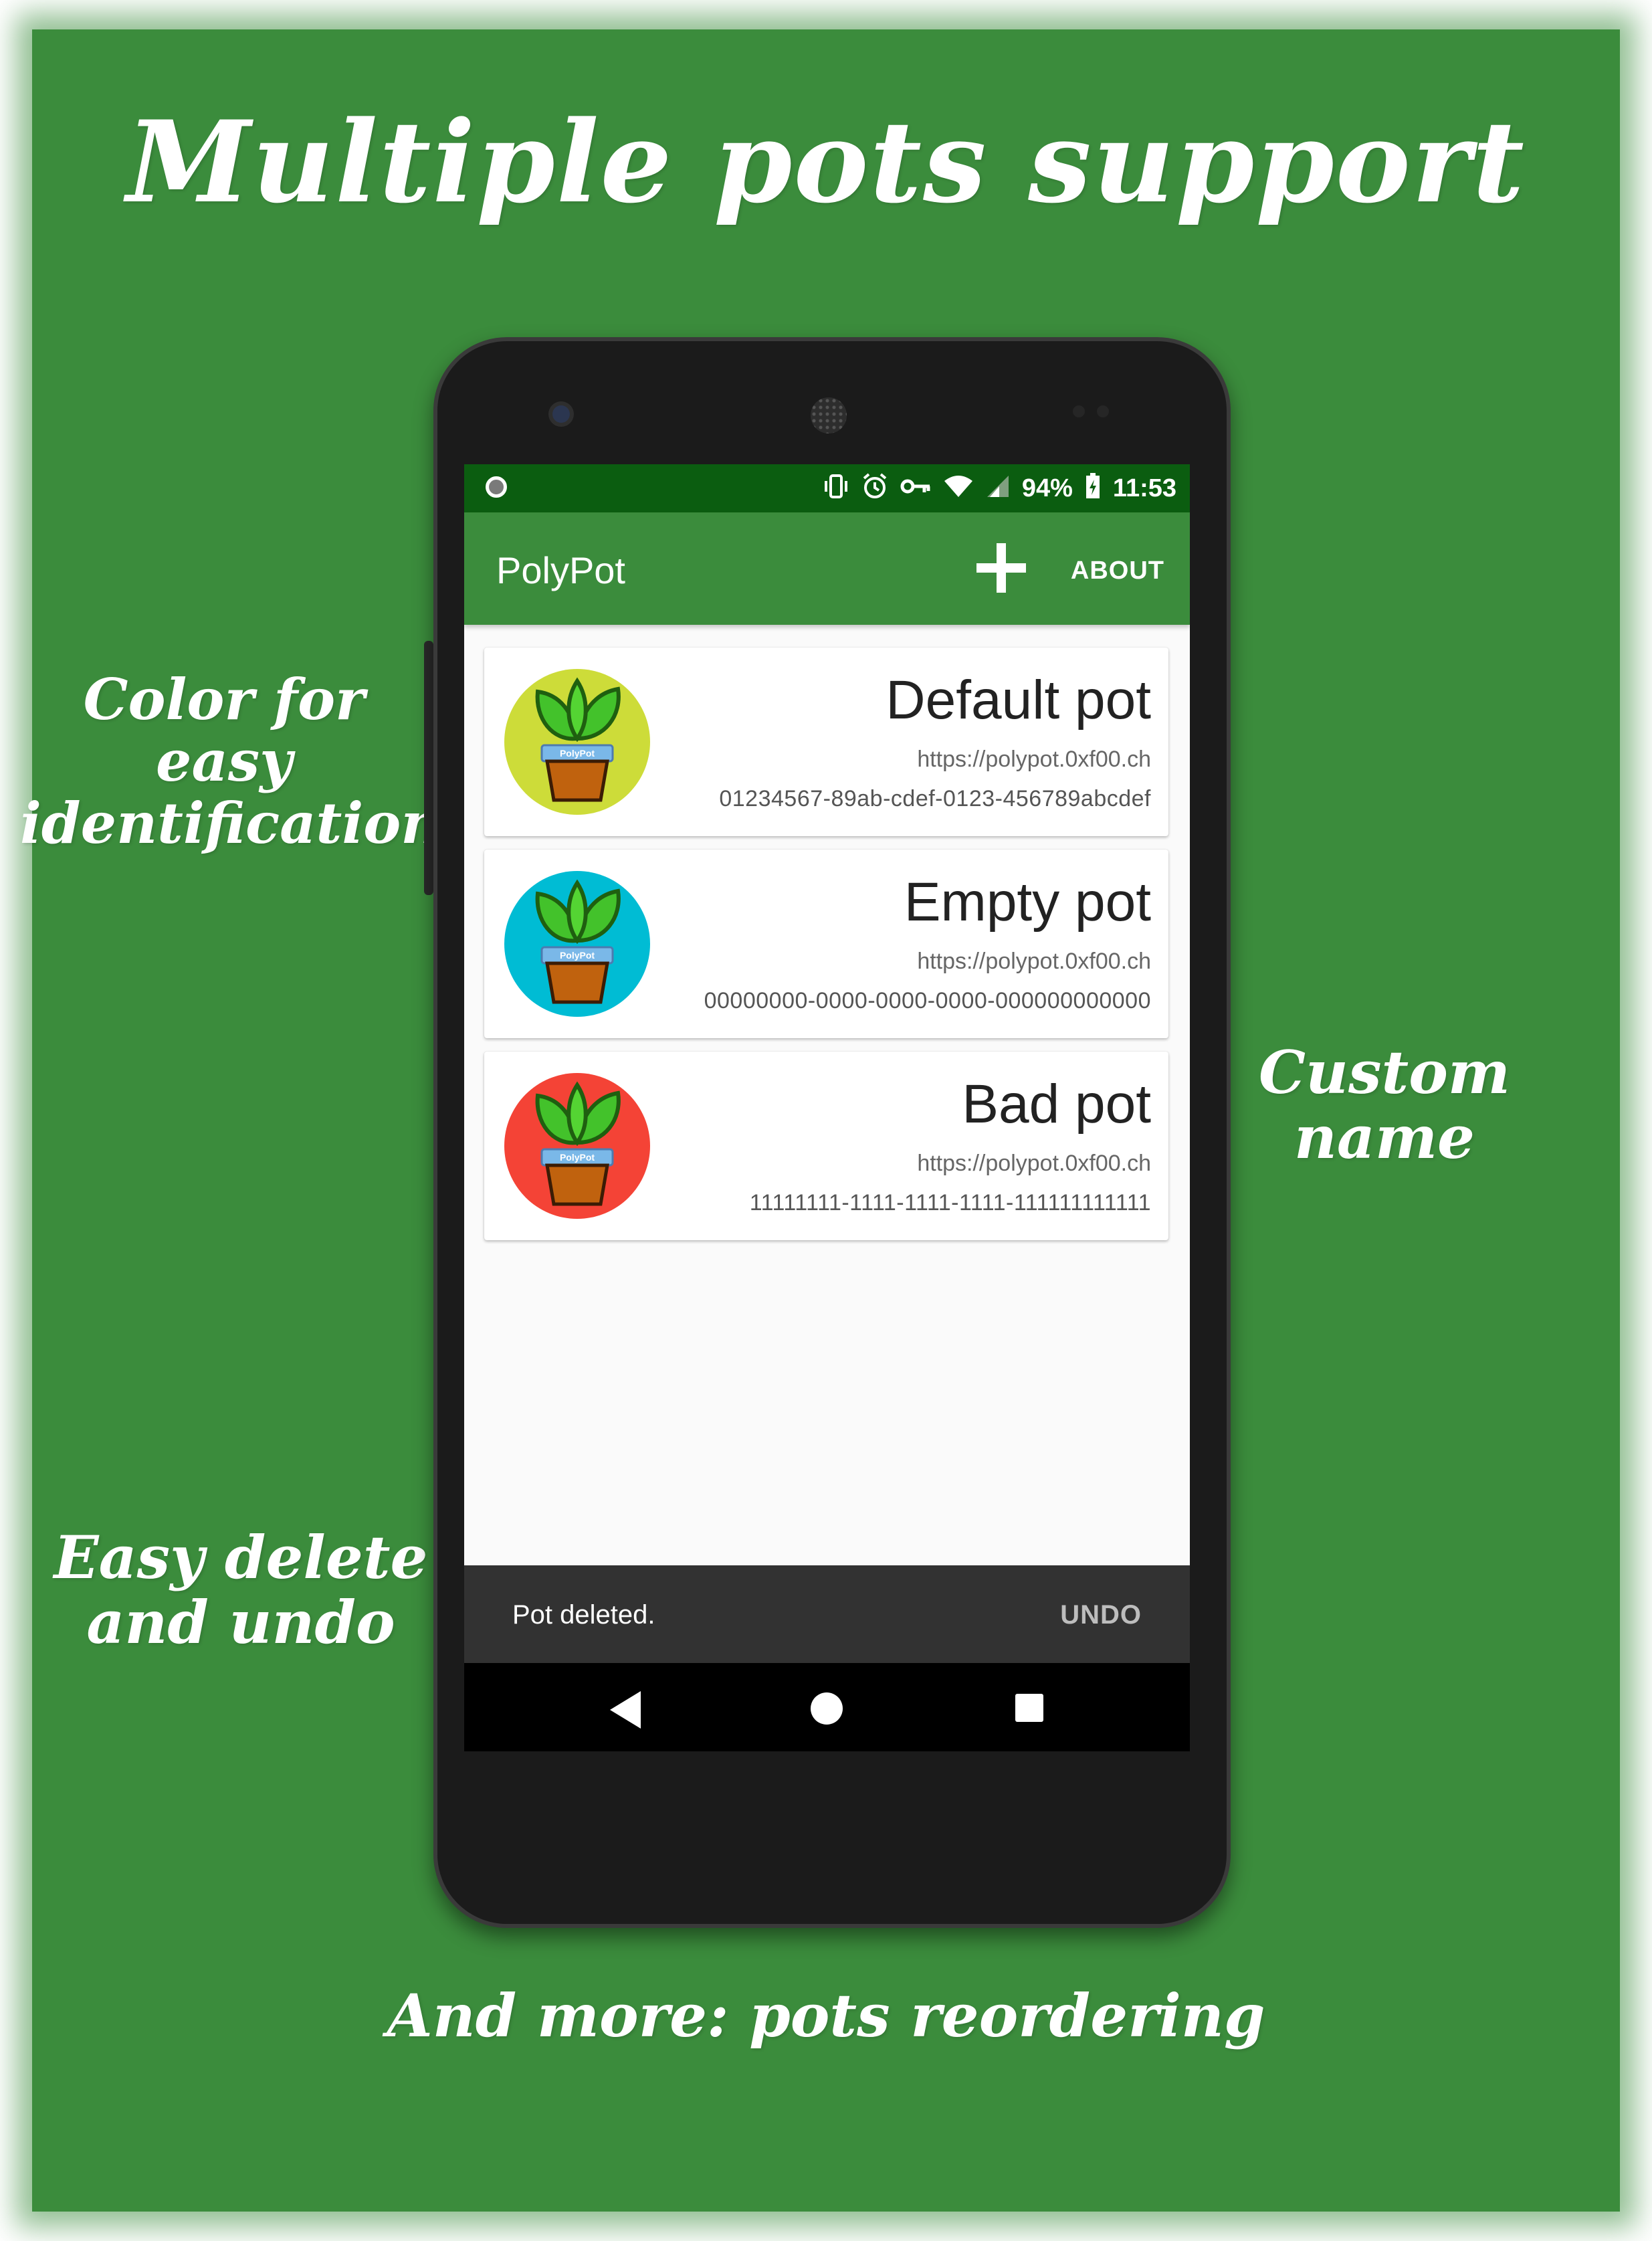  Describe the element at coordinates (958, 488) in the screenshot. I see `wifi-icon` at that location.